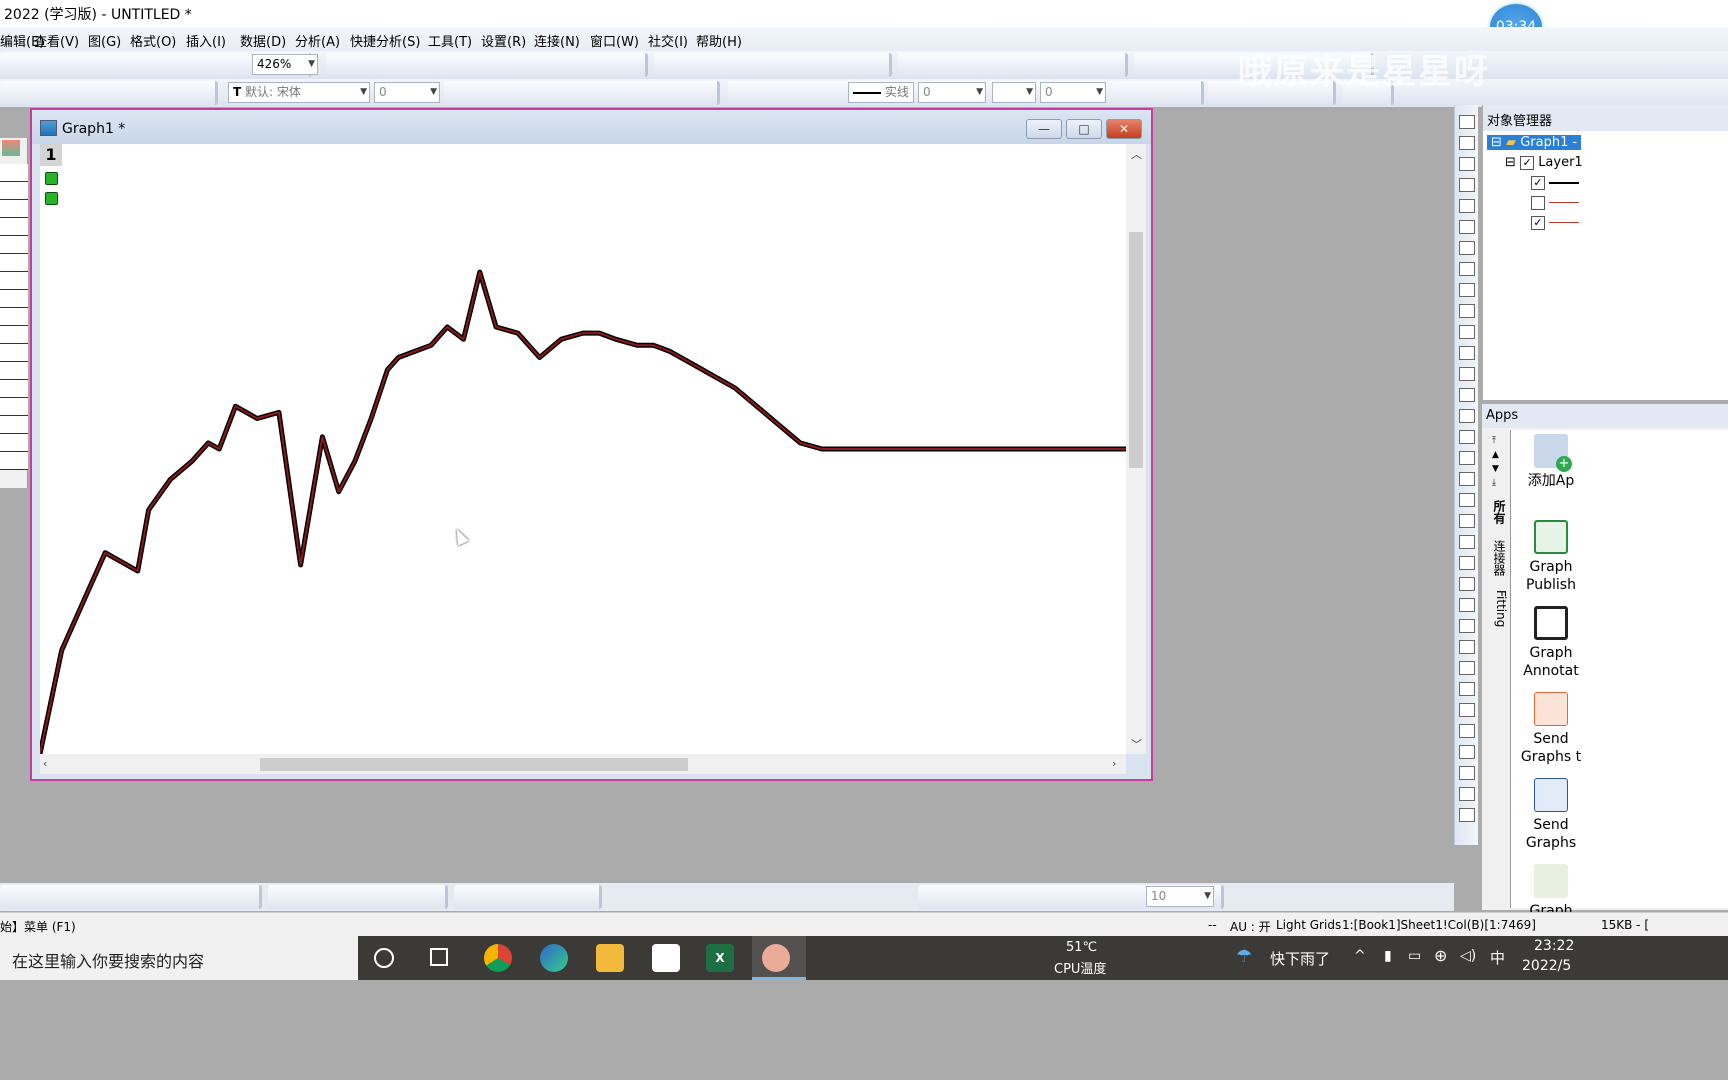 The width and height of the screenshot is (1728, 1080). Describe the element at coordinates (498, 958) in the screenshot. I see `chrome-icon` at that location.